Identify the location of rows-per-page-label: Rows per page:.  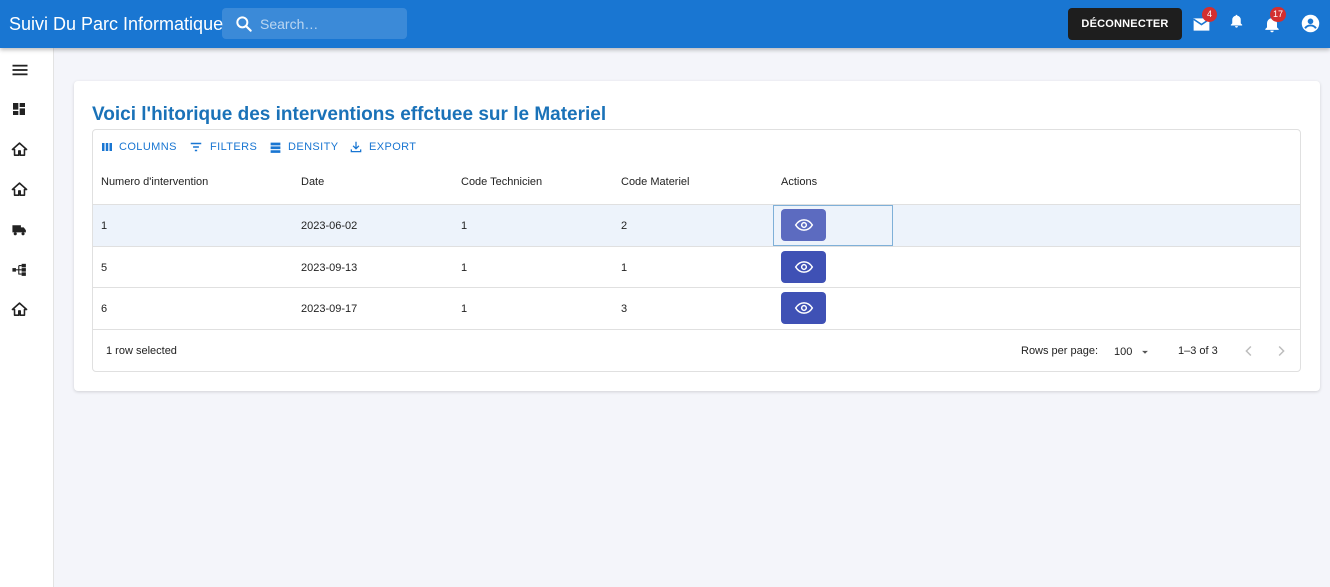
(1060, 351).